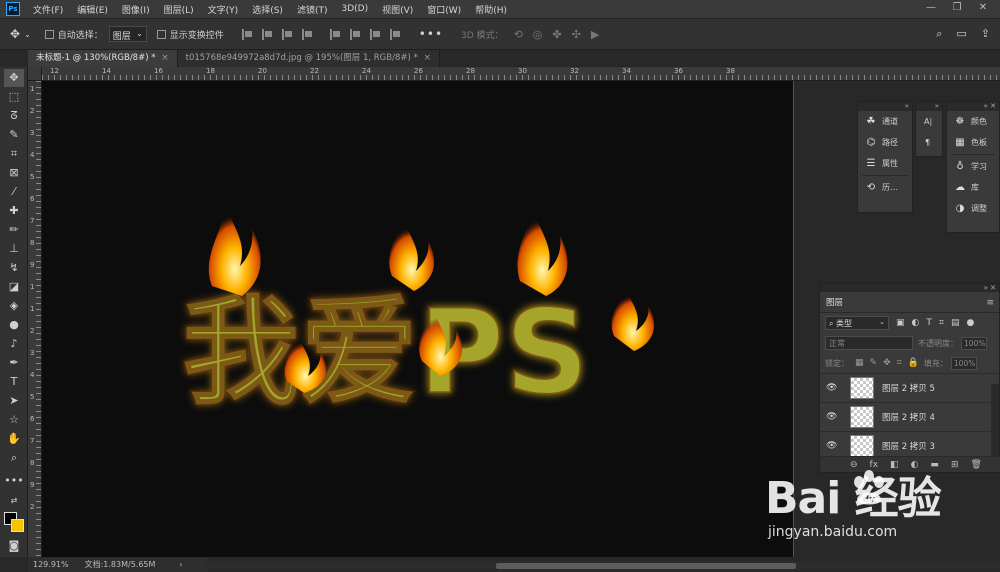 The height and width of the screenshot is (572, 1000). What do you see at coordinates (941, 323) in the screenshot?
I see `filter-shape-icon: ⌗` at bounding box center [941, 323].